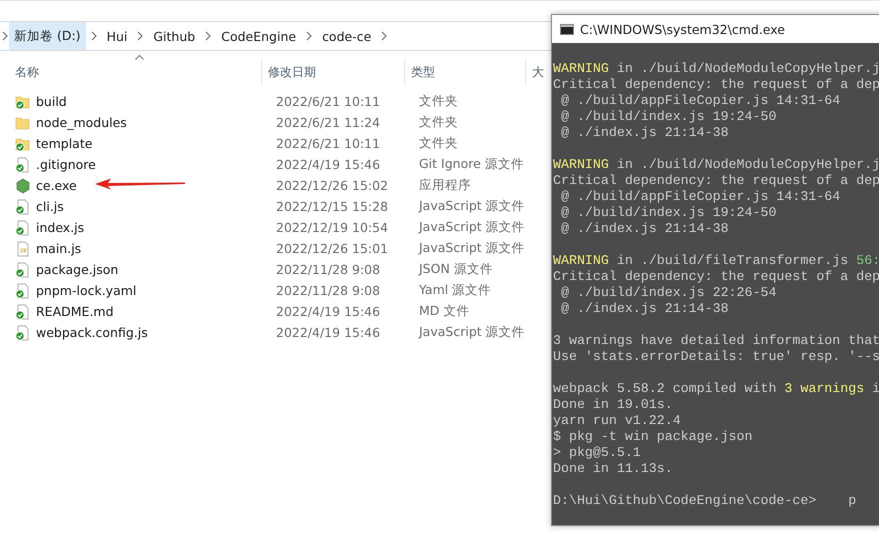 This screenshot has width=879, height=534. I want to click on terminal-line: D:\Hui\Github\CodeEngine\code-ce> p, so click(704, 500).